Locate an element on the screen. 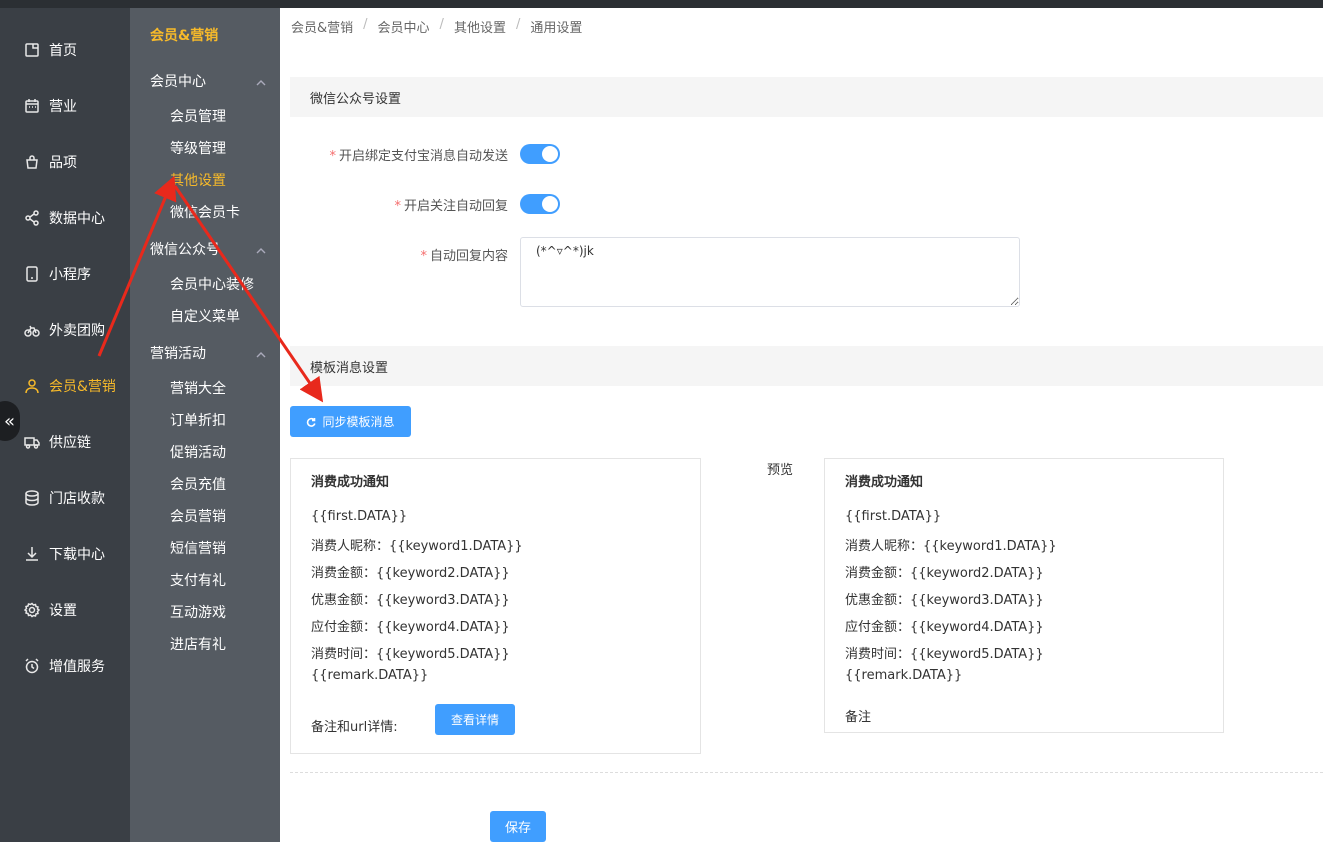 The height and width of the screenshot is (842, 1323). section-title: 微信公众号设置 is located at coordinates (356, 99).